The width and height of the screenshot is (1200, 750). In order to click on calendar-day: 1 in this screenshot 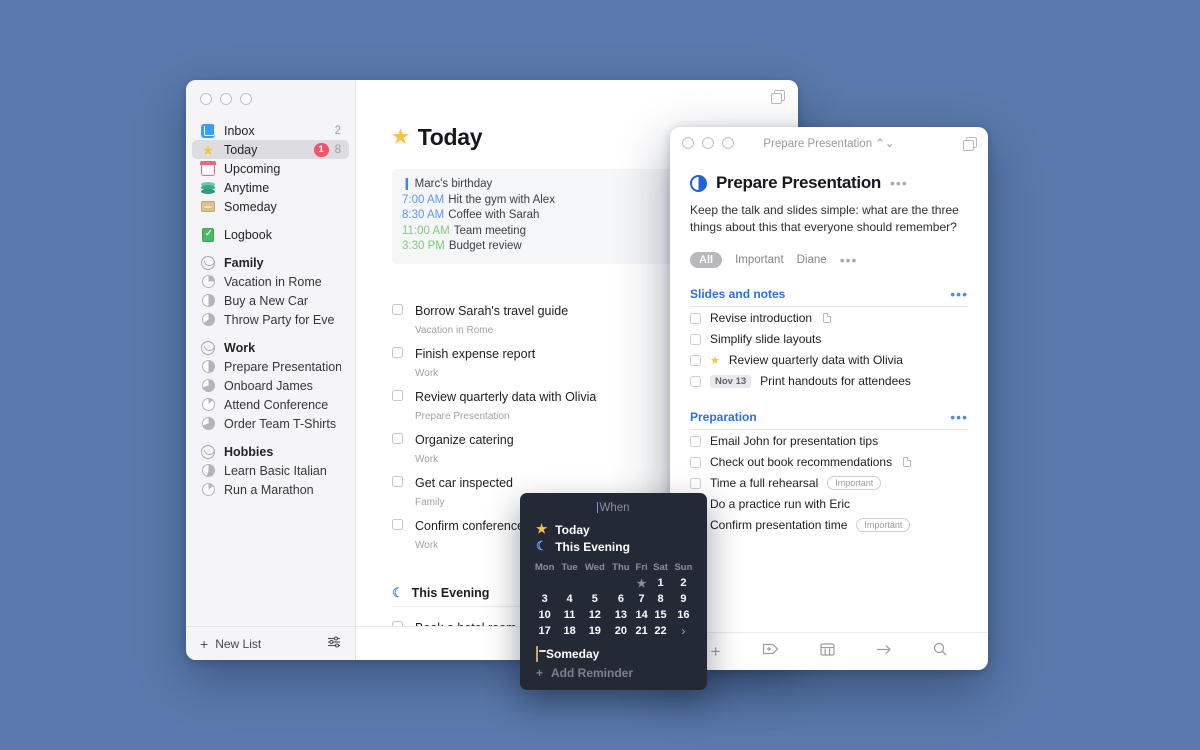, I will do `click(660, 583)`.